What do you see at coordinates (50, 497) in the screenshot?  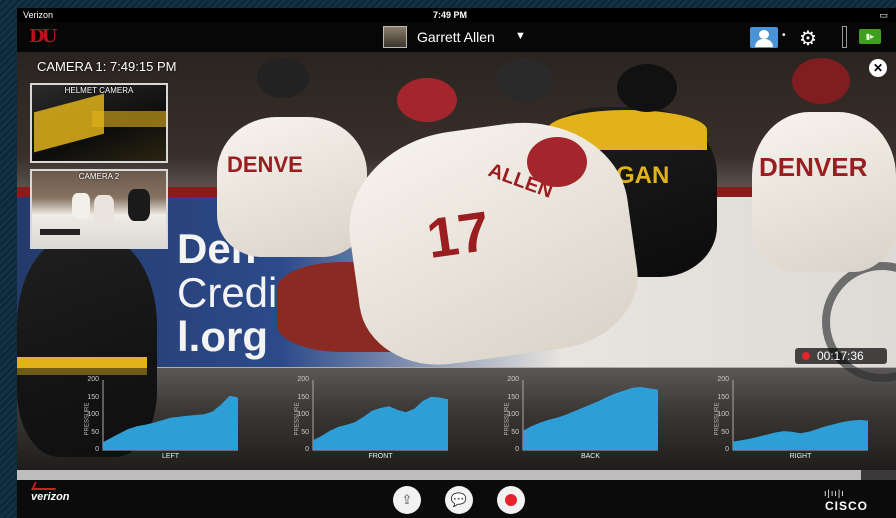 I see `verizon-logo: verizon` at bounding box center [50, 497].